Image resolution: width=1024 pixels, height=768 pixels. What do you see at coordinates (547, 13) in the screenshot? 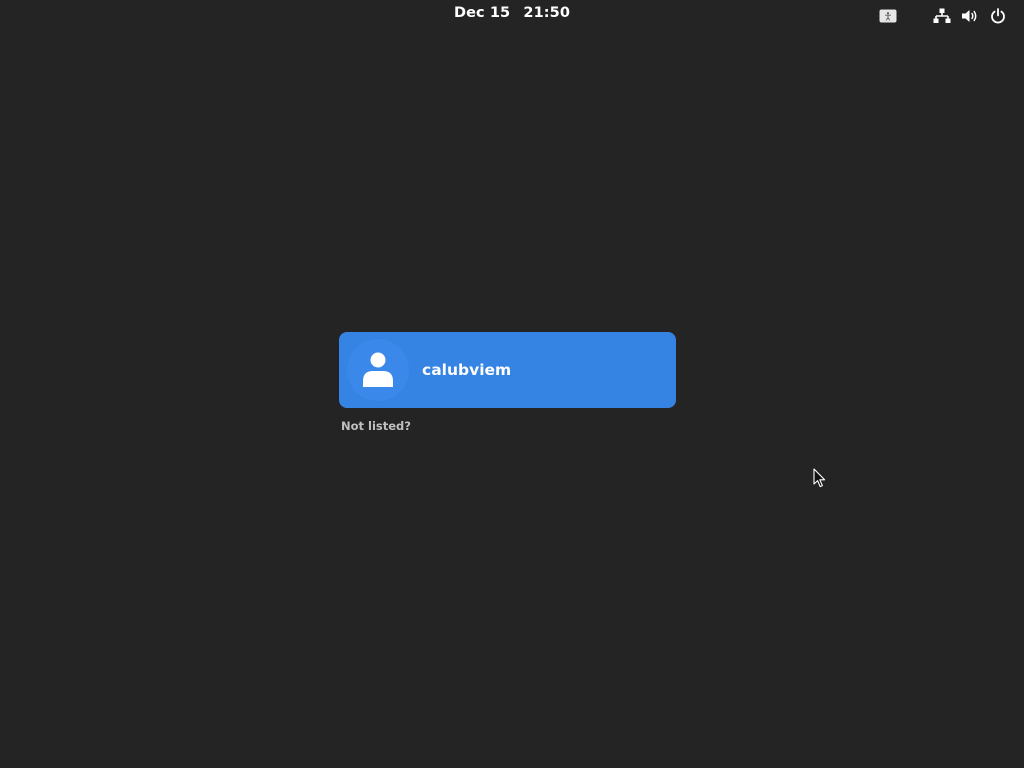
I see `clock-time: 21:50` at bounding box center [547, 13].